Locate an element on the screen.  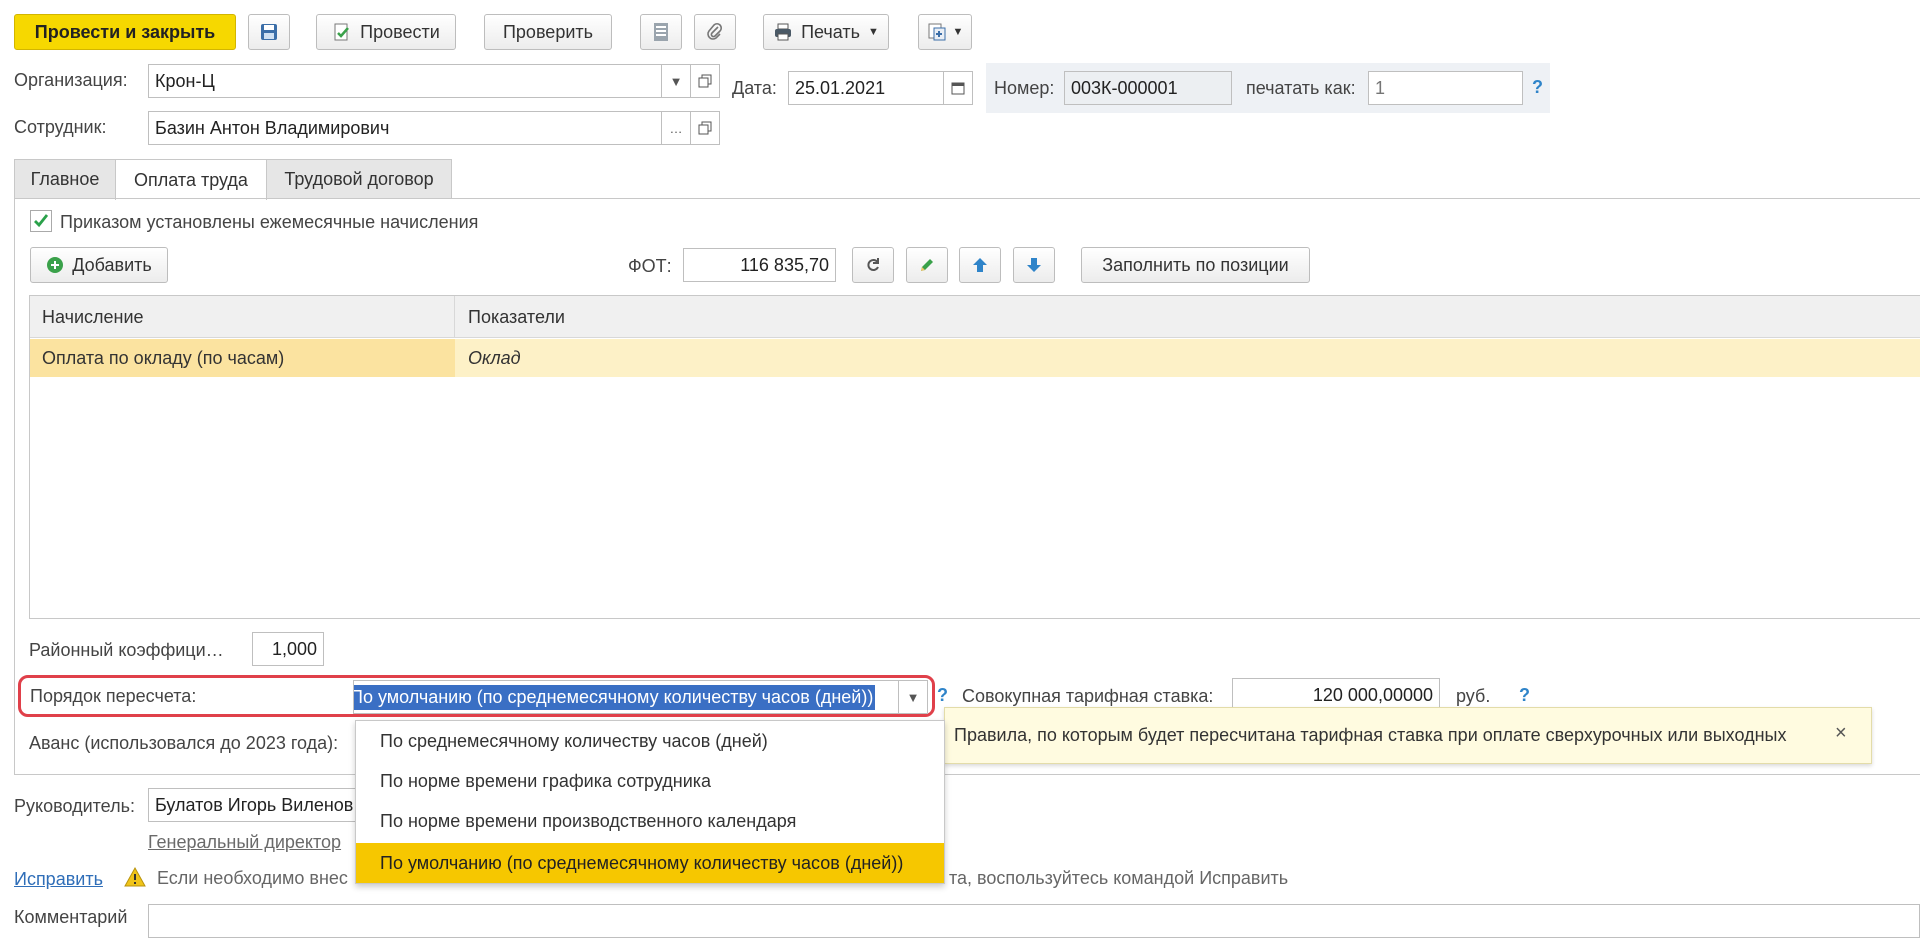
print-as-field is located at coordinates (1445, 88).